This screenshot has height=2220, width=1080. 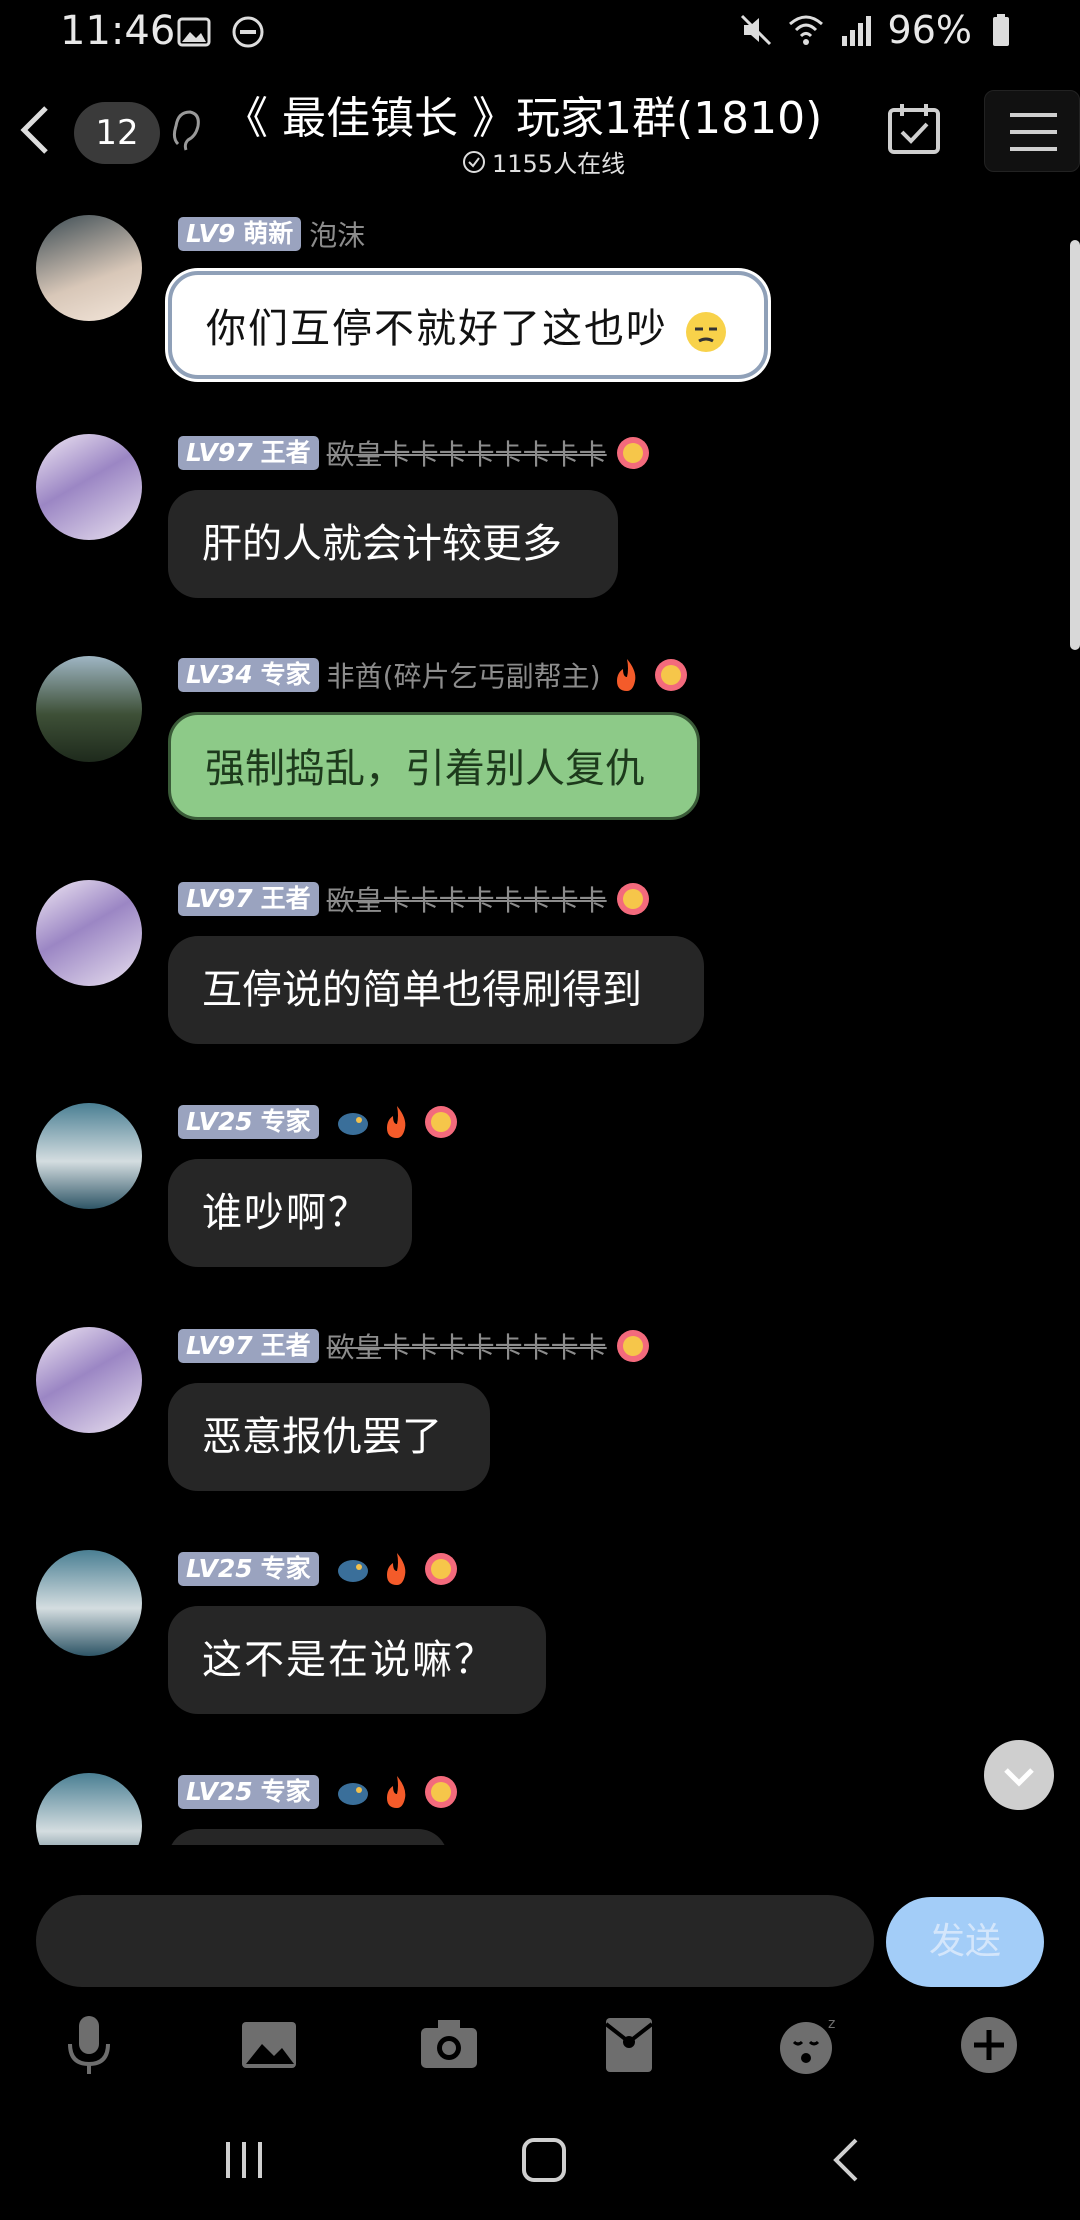 I want to click on message-item: LV97 王者 欧皇卡卡卡卡卡卡卡卡 互停说的简单也得刷得到, so click(x=540, y=965).